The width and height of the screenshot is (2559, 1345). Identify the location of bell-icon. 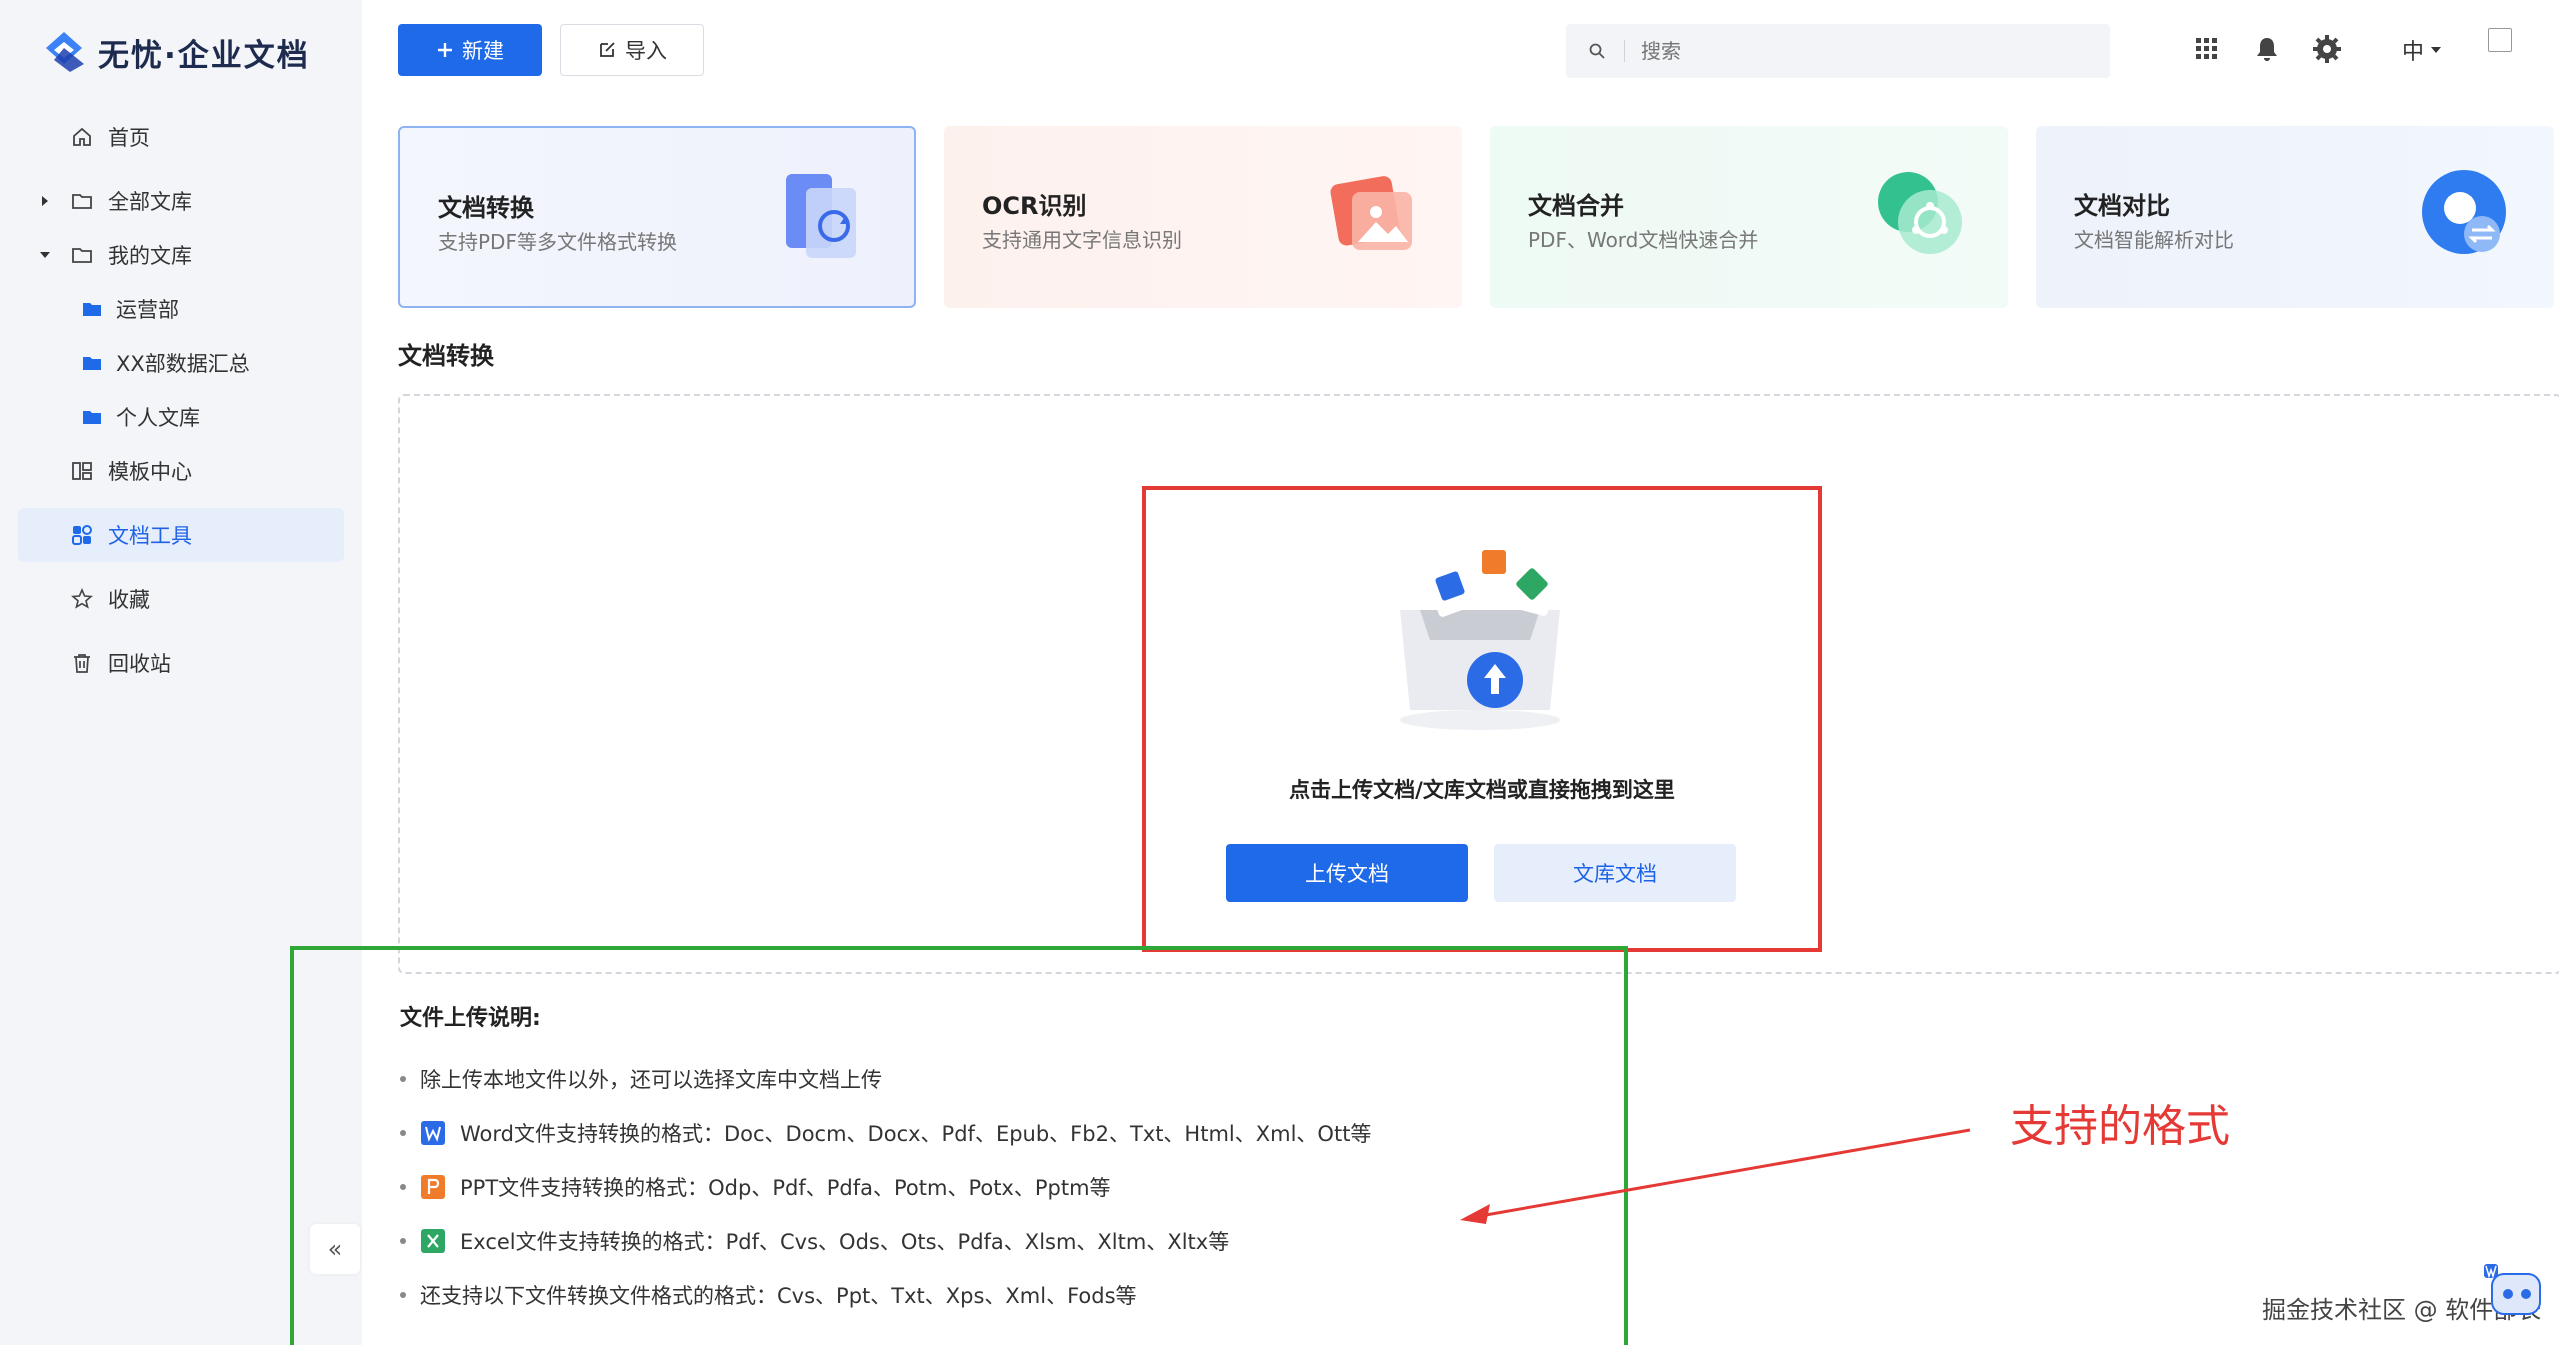
(2267, 49).